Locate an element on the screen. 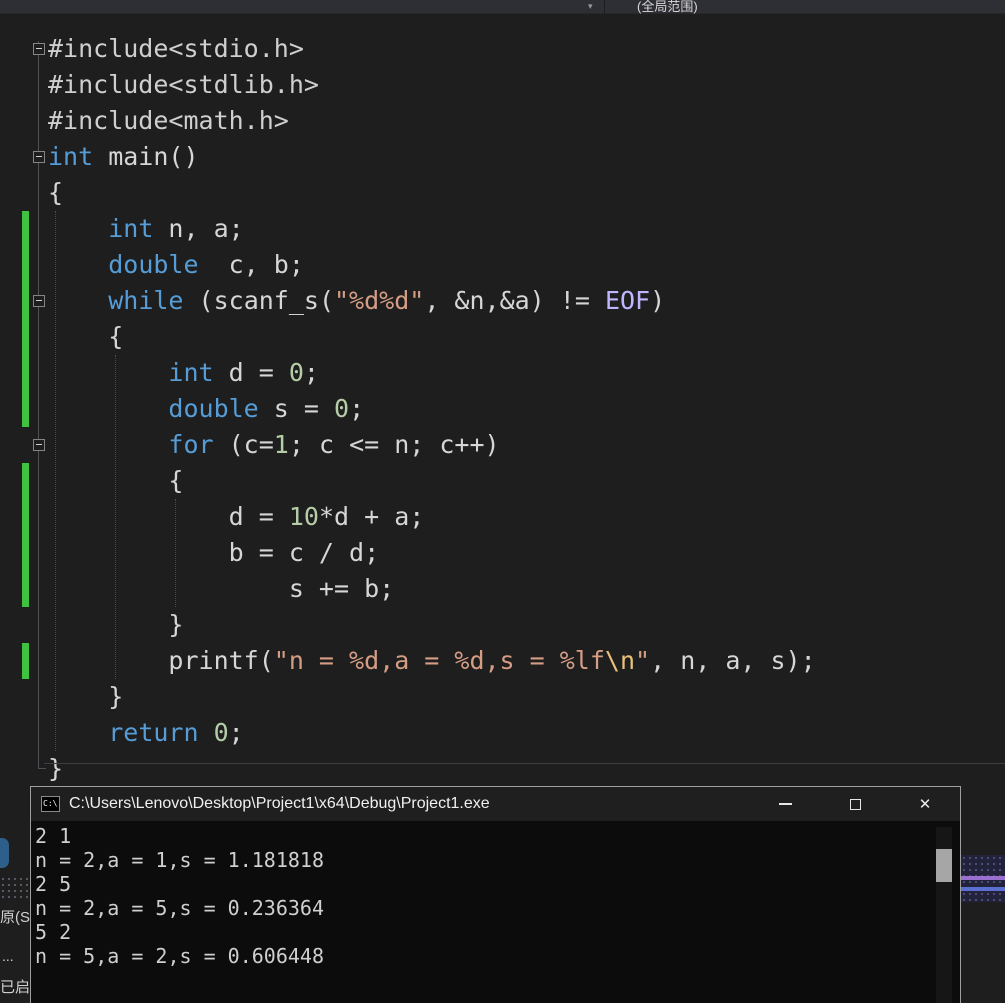 The height and width of the screenshot is (1003, 1005). console-app-icon: C:\ is located at coordinates (50, 804).